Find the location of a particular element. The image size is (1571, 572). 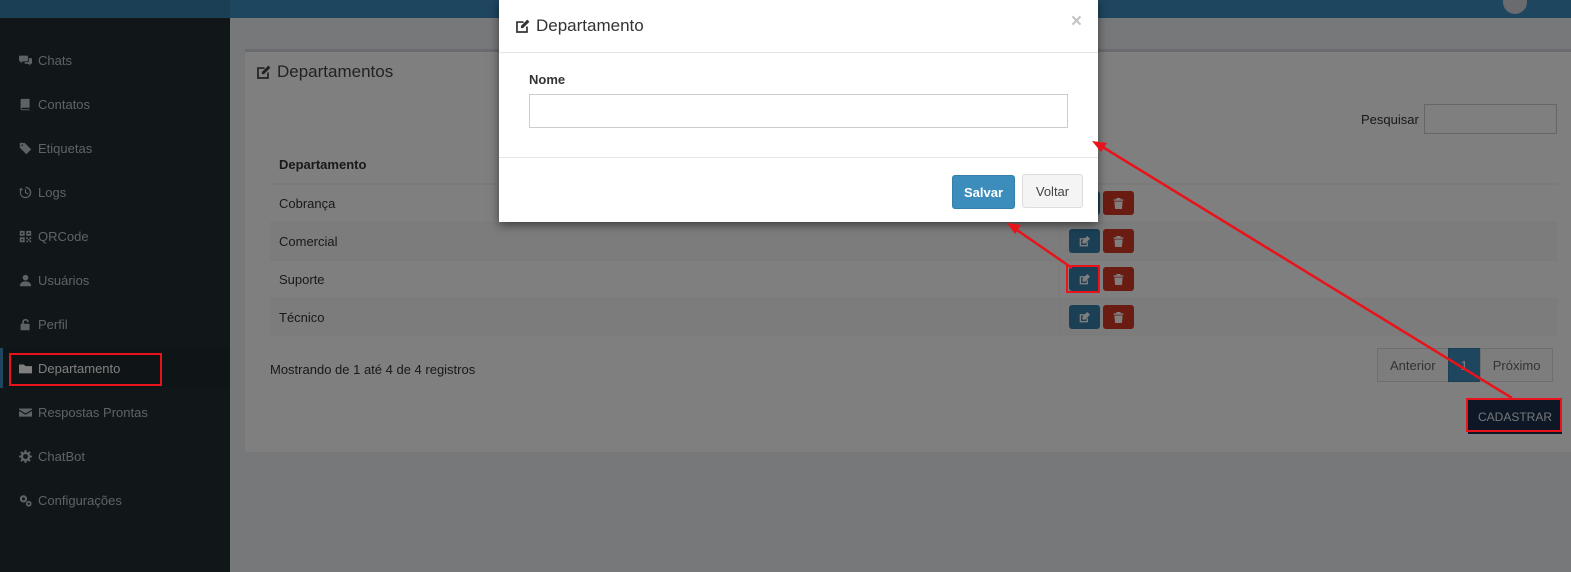

departamento-modal: Departamento × Nome Salvar Voltar is located at coordinates (798, 111).